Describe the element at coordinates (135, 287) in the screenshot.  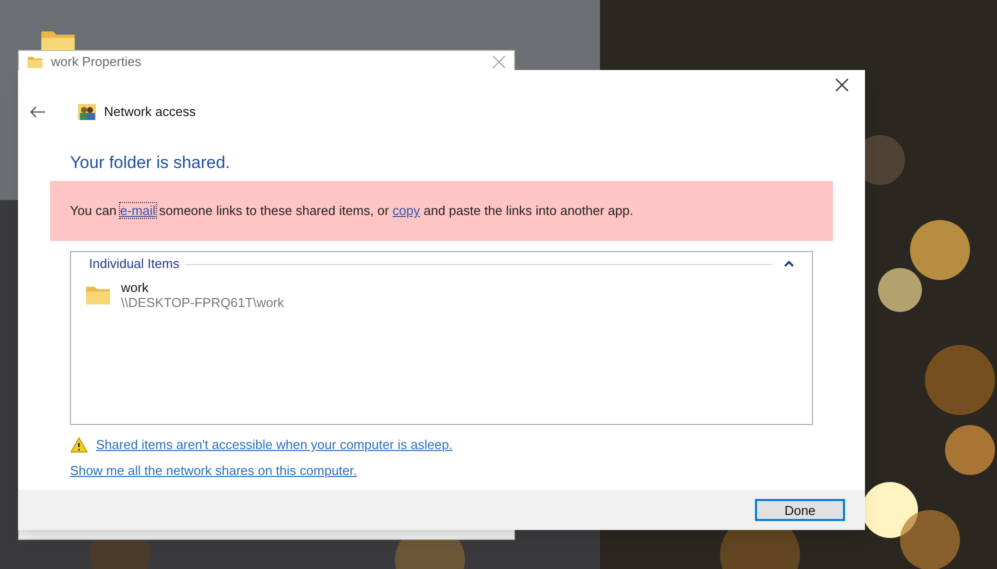
I see `item-name: work` at that location.